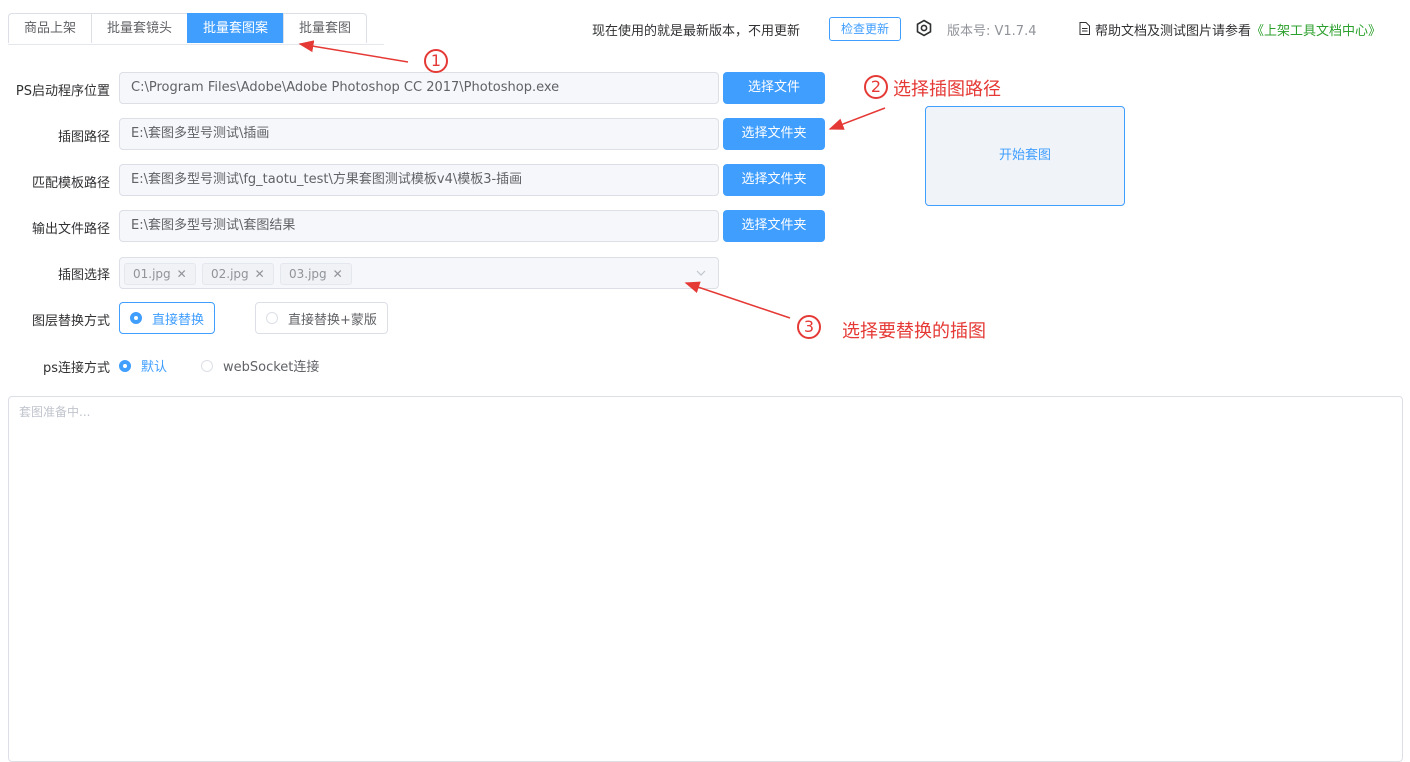 The width and height of the screenshot is (1410, 762). I want to click on gear-icon, so click(924, 28).